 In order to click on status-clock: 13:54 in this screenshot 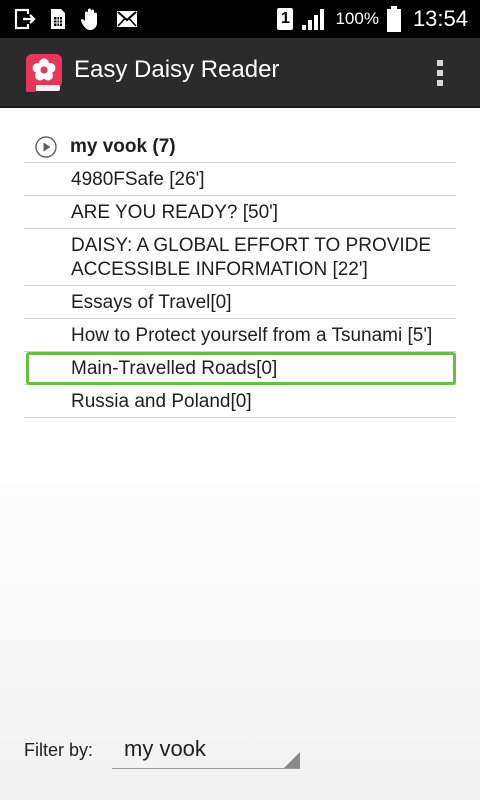, I will do `click(440, 18)`.